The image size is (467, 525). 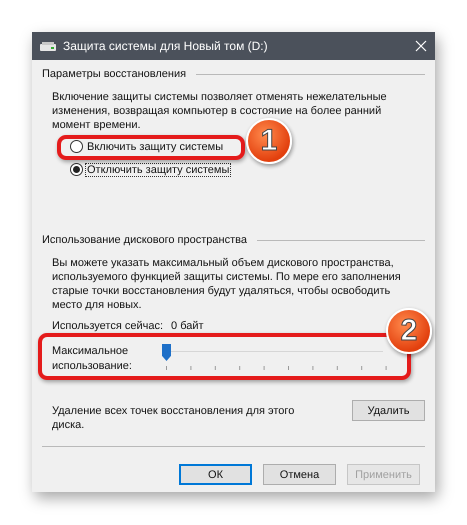 What do you see at coordinates (48, 46) in the screenshot?
I see `drive-icon` at bounding box center [48, 46].